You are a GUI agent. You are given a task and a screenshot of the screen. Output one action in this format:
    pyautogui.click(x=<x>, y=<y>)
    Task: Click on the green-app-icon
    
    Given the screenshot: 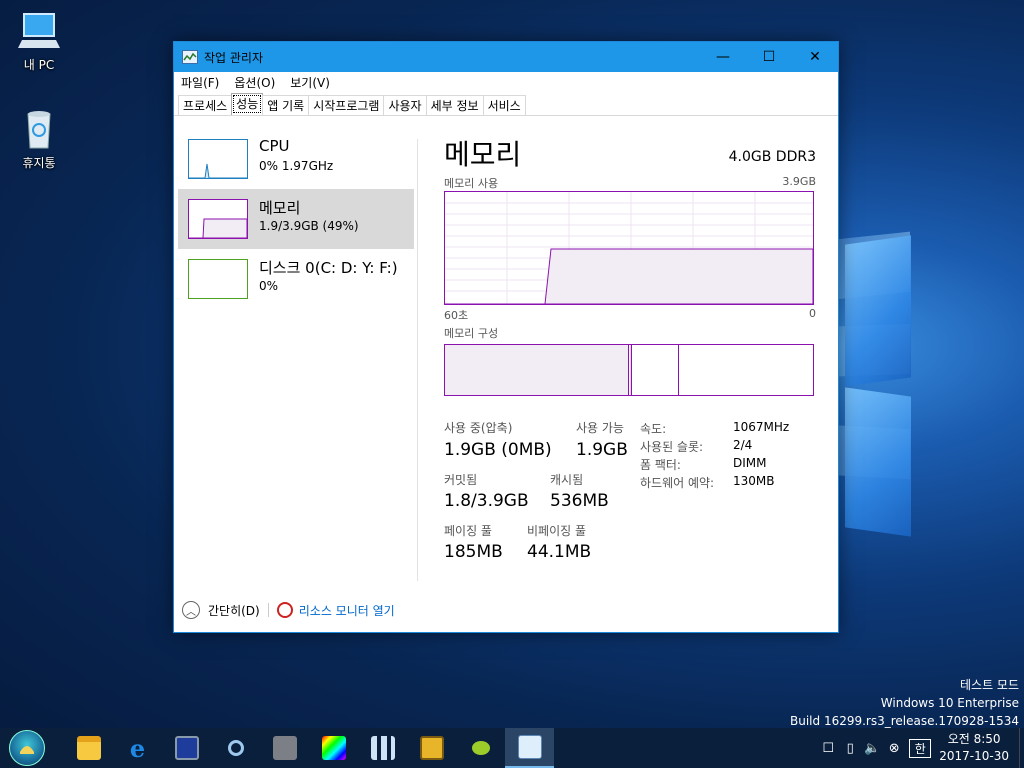 What is the action you would take?
    pyautogui.click(x=480, y=748)
    